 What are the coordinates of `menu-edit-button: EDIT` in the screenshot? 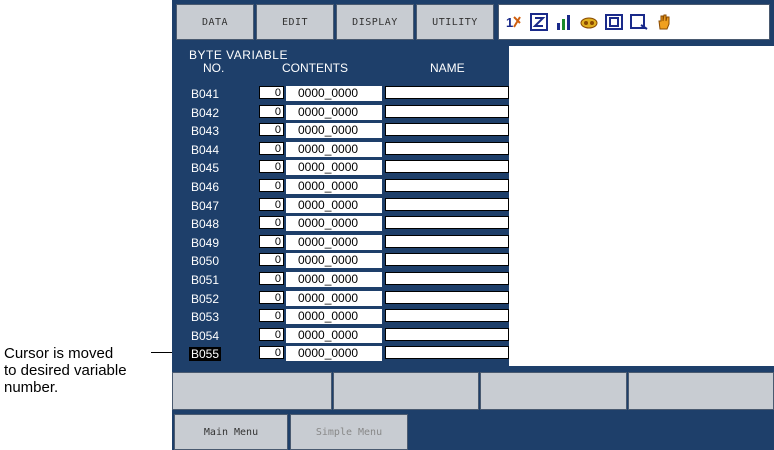 It's located at (295, 22).